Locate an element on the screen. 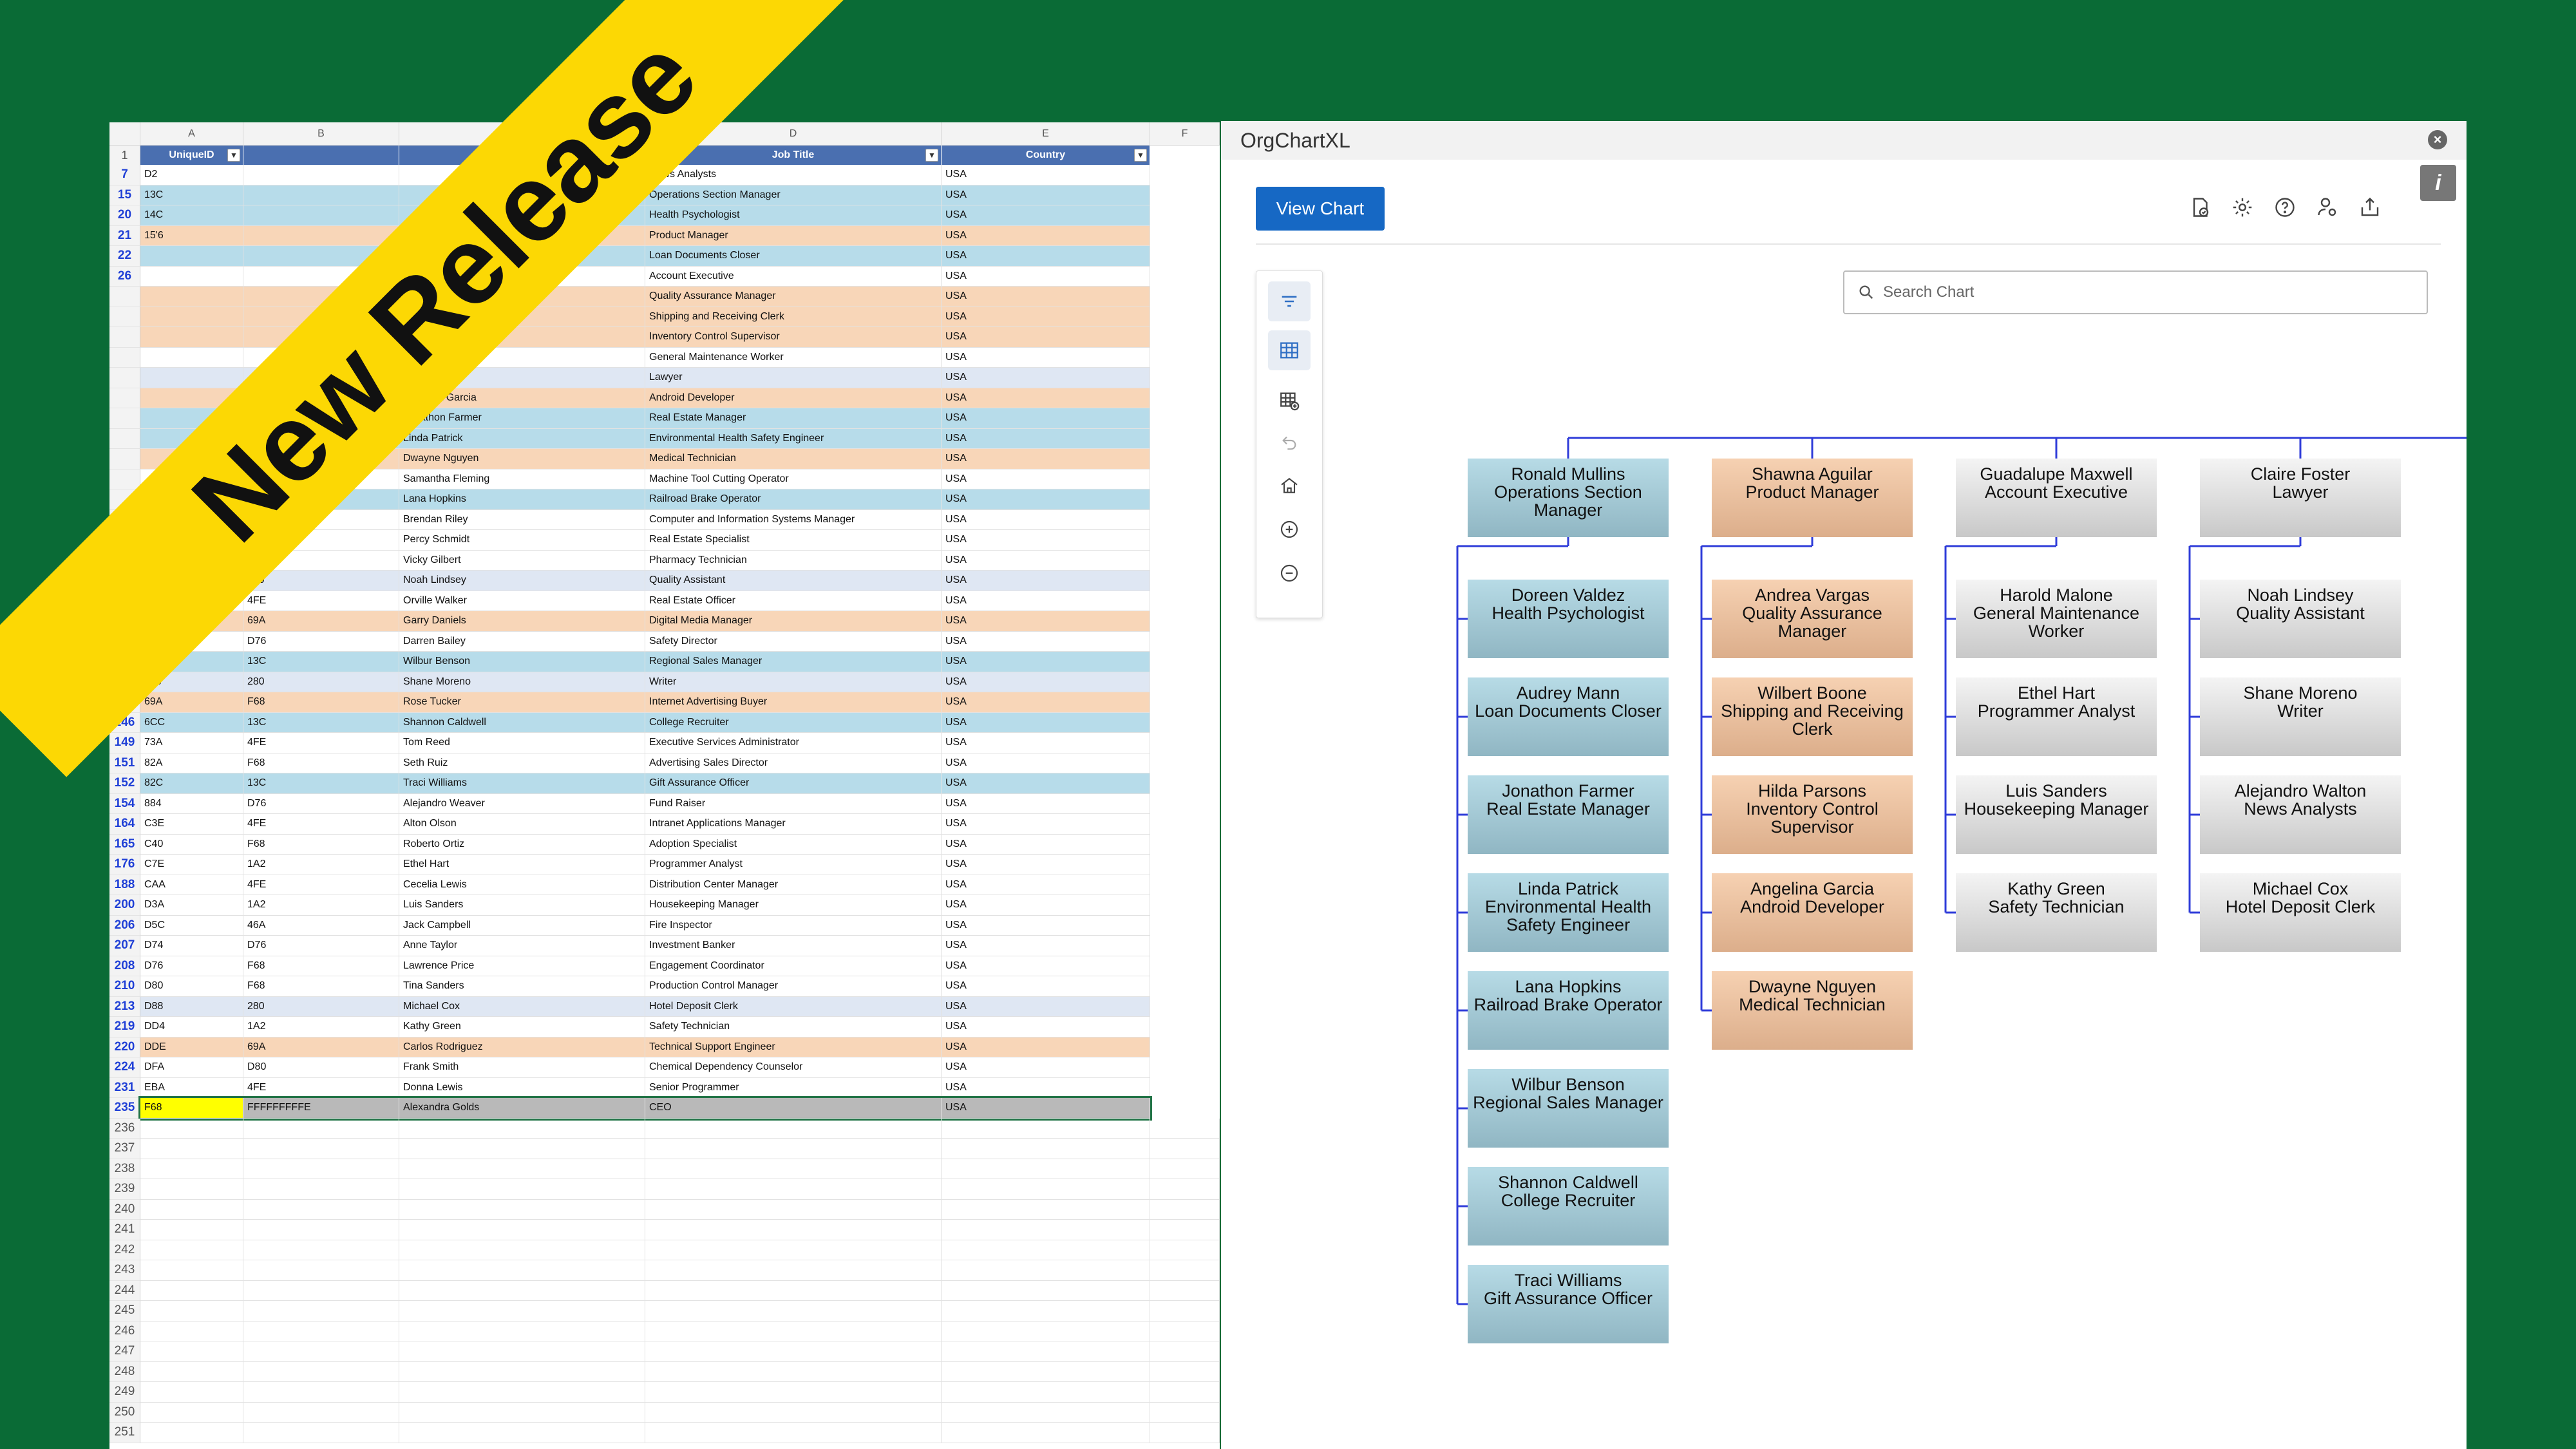  row-header: 235 is located at coordinates (124, 1108).